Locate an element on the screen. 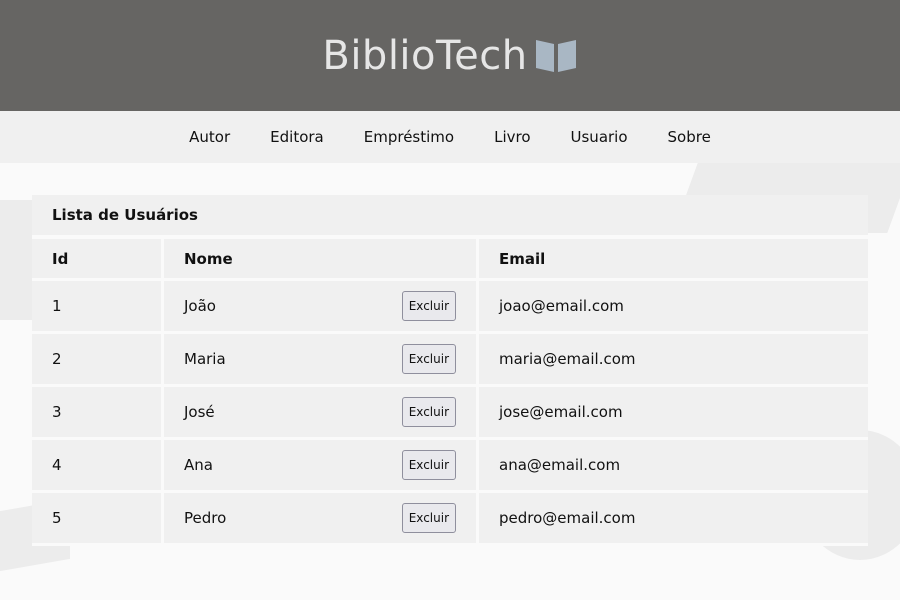 This screenshot has width=900, height=600. cell-email: jose@email.com is located at coordinates (673, 413).